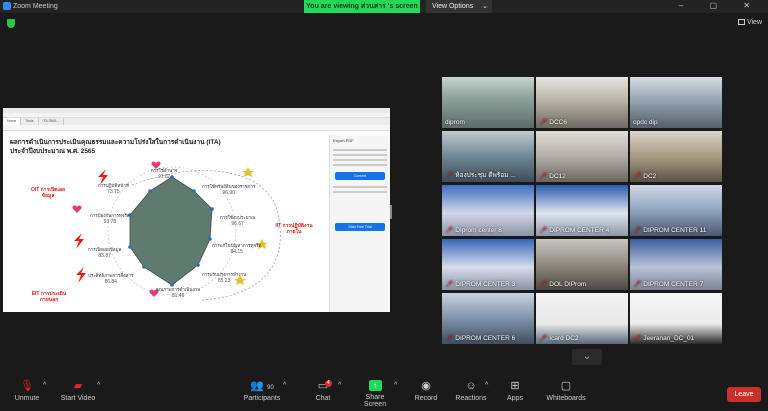 This screenshot has width=768, height=411. Describe the element at coordinates (669, 230) in the screenshot. I see `participant-name: 🎤︎ DIPROM CENTER 11` at that location.